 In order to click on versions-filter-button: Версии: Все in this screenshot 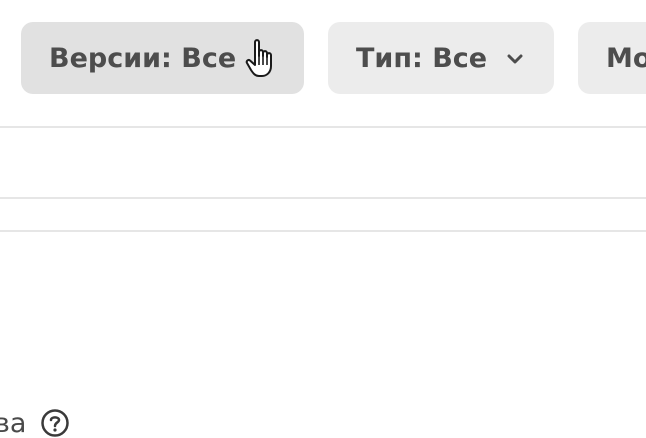, I will do `click(162, 58)`.